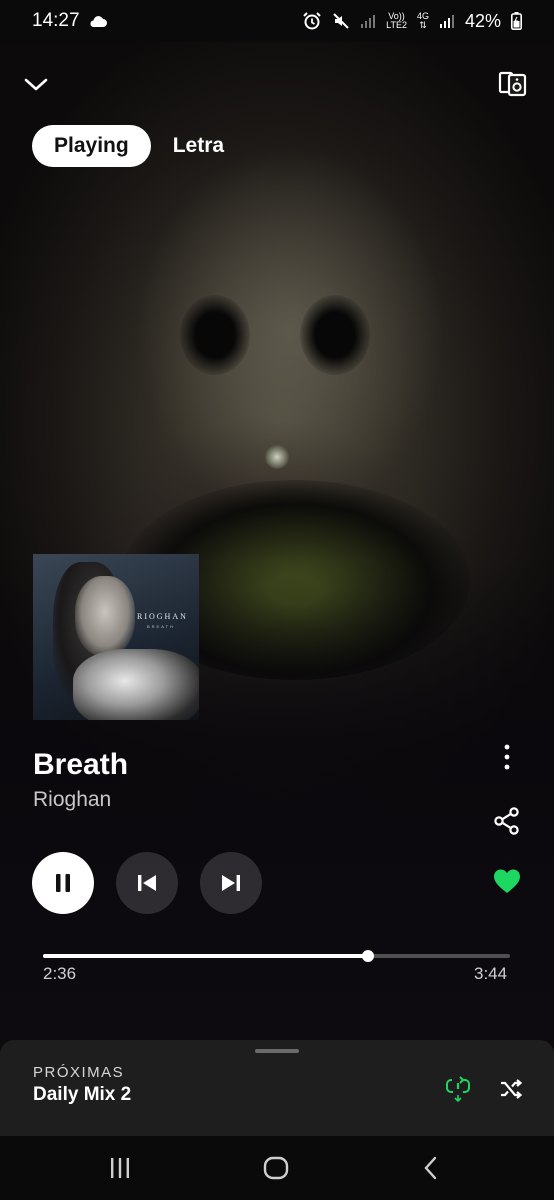 The width and height of the screenshot is (554, 1200). Describe the element at coordinates (412, 21) in the screenshot. I see `status-icons: Vo)) LTE2 4G ⇅ 42%` at that location.